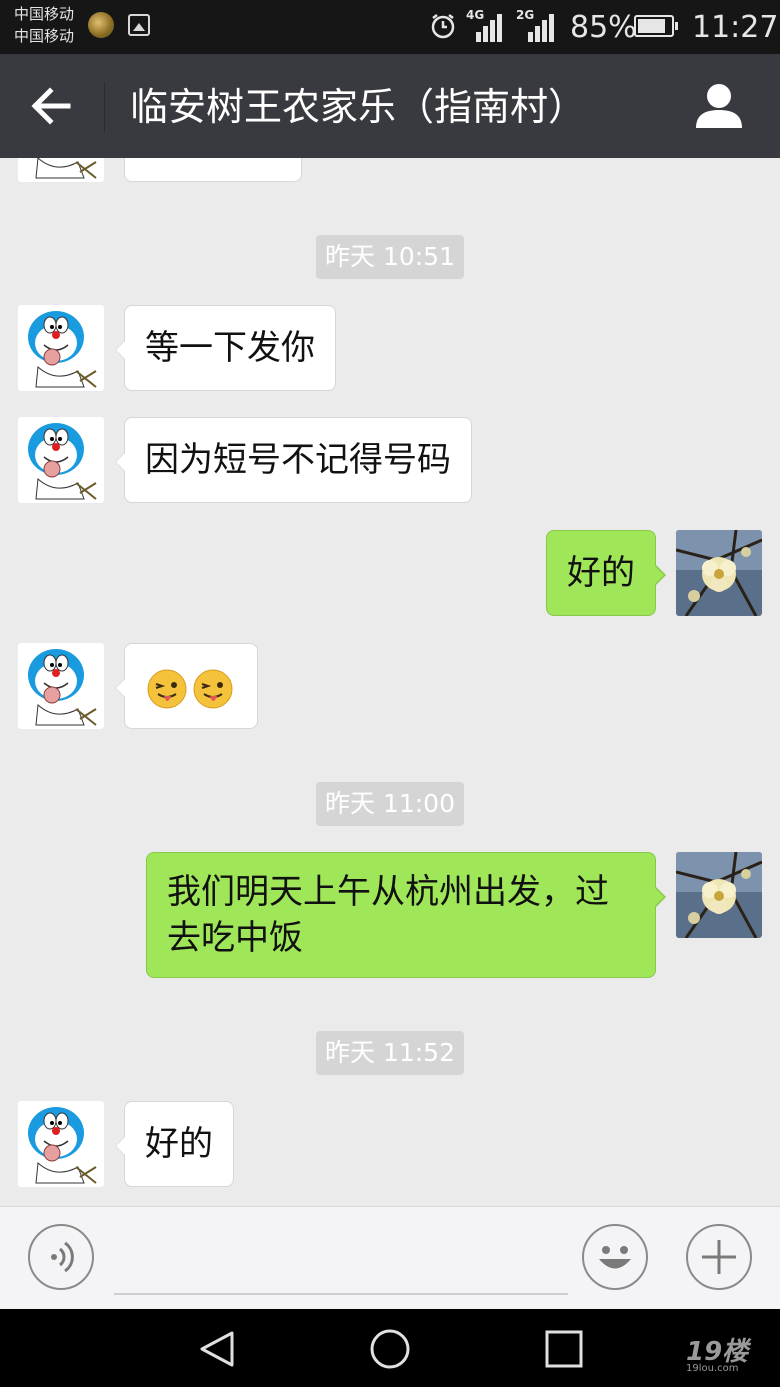 The image size is (780, 1387). I want to click on emoji-button, so click(615, 1257).